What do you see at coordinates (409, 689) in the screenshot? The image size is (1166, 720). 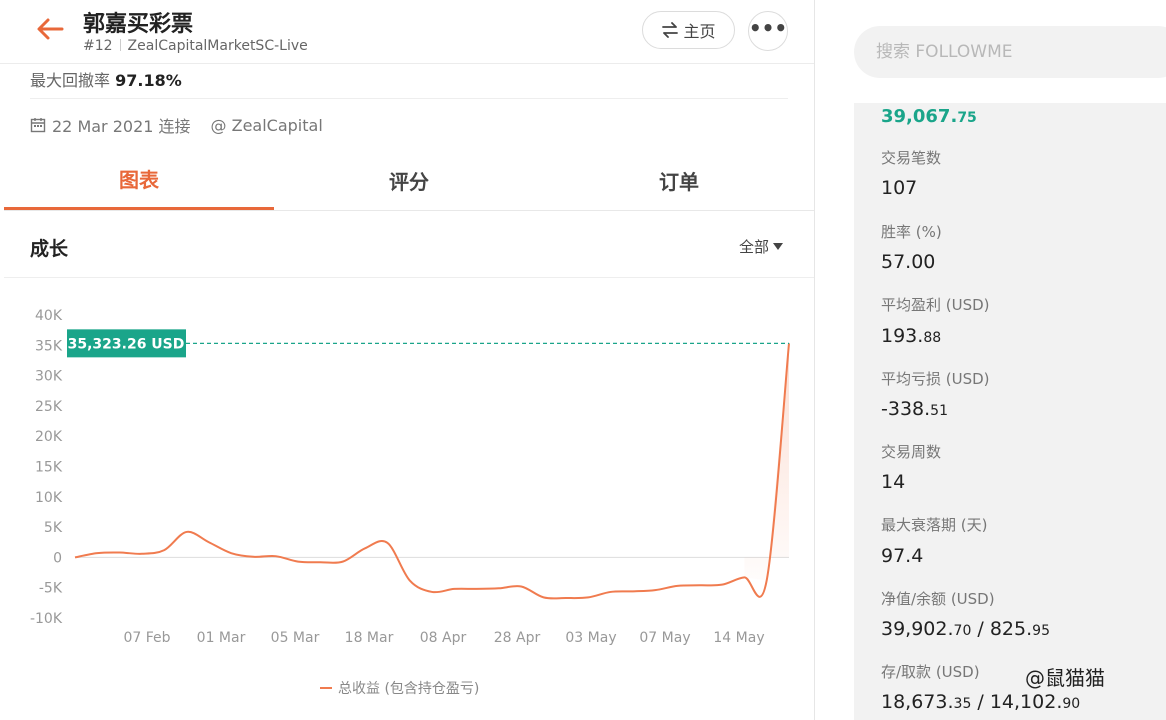 I see `legend-label: 总收益 (包含持仓盈亏)` at bounding box center [409, 689].